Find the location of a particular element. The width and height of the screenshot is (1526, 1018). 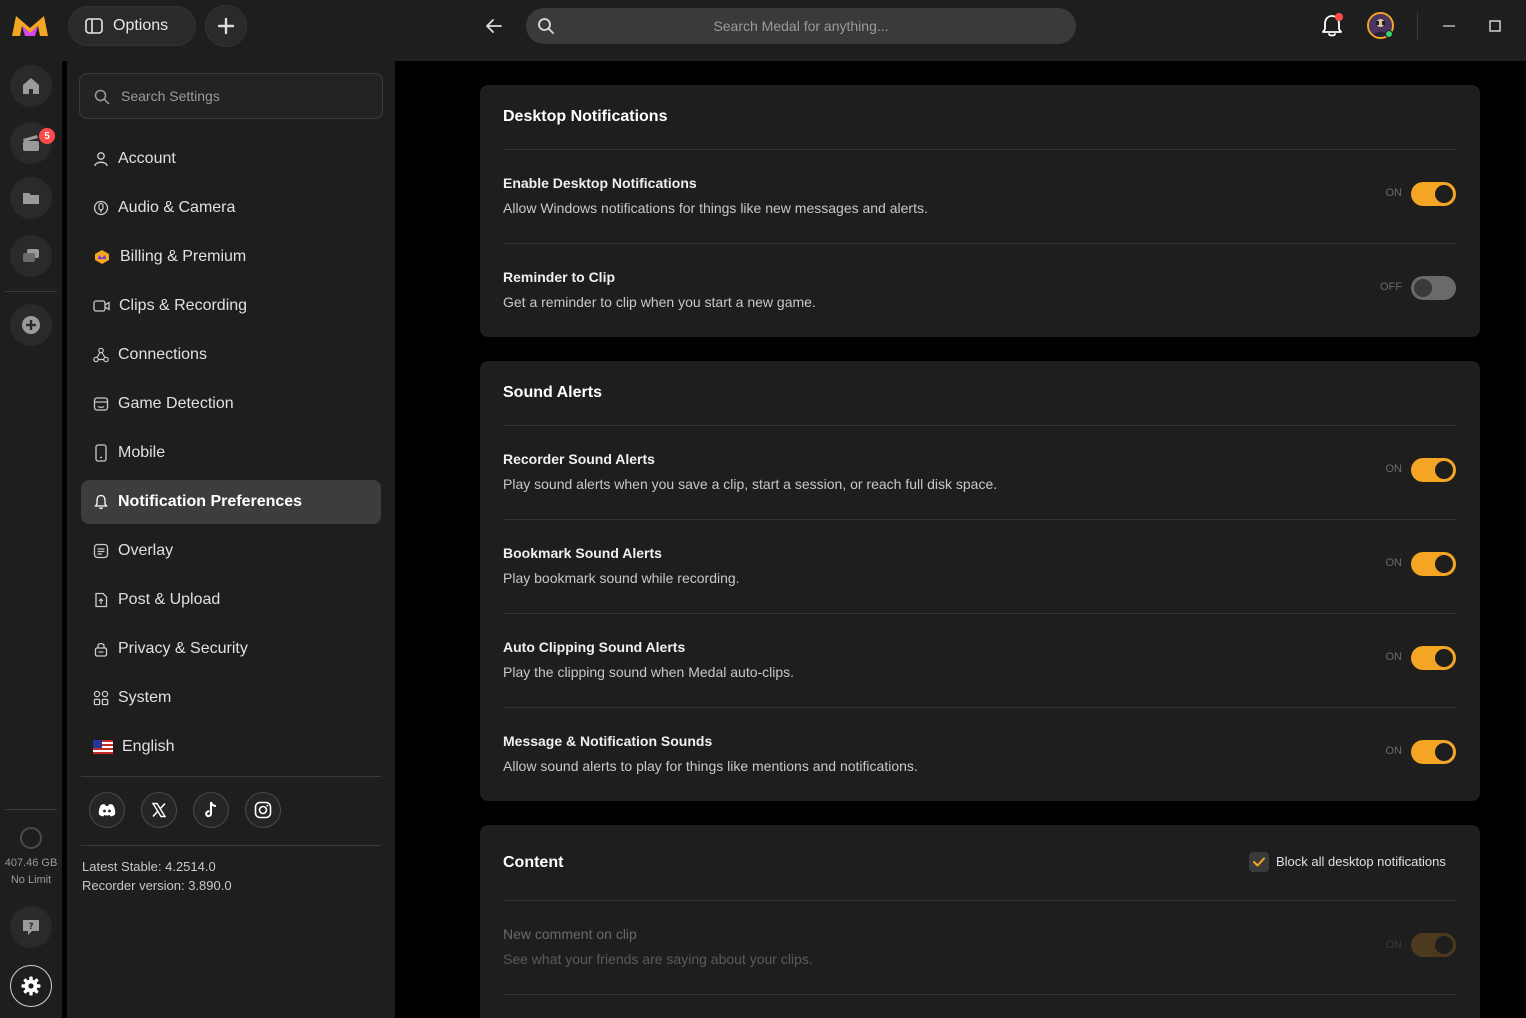

minimize-window-icon is located at coordinates (1449, 26).